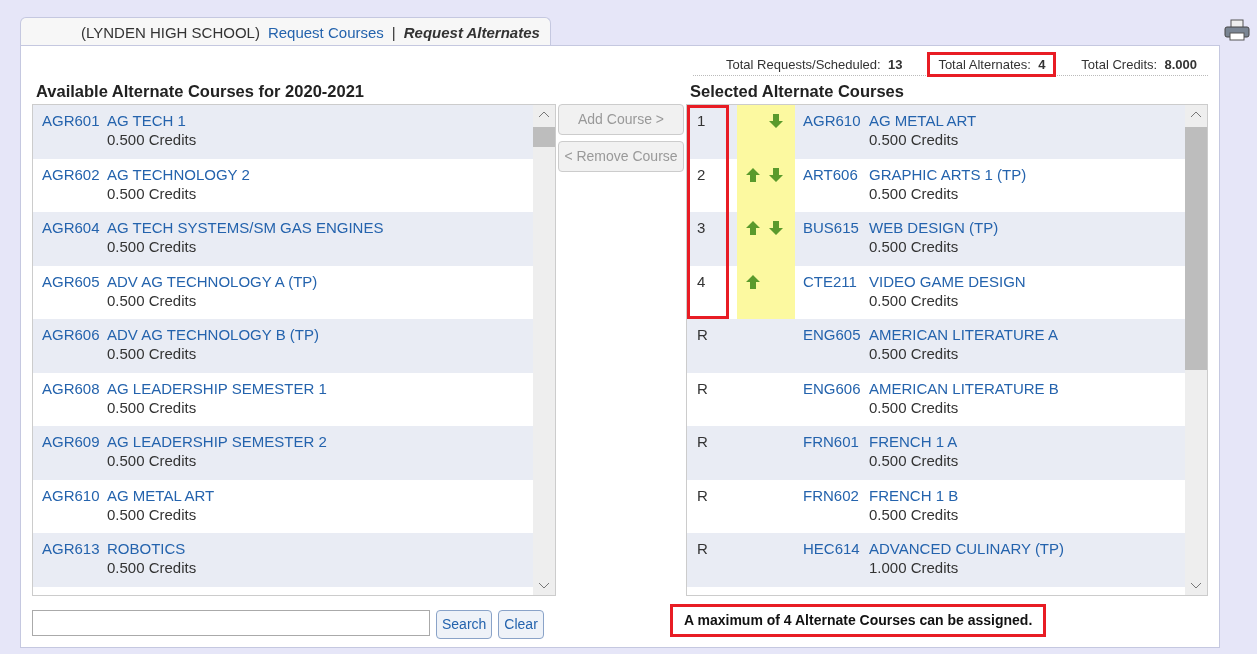 The image size is (1257, 654). I want to click on tab-link: Request Alternates, so click(471, 33).